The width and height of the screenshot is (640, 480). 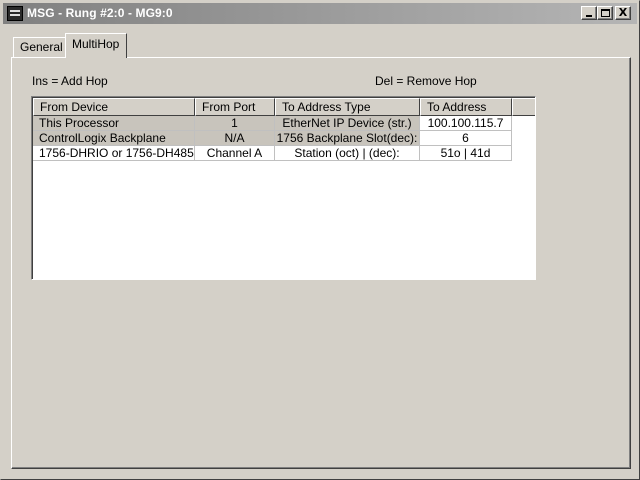 I want to click on table-row-2-to-address: 6, so click(x=466, y=138).